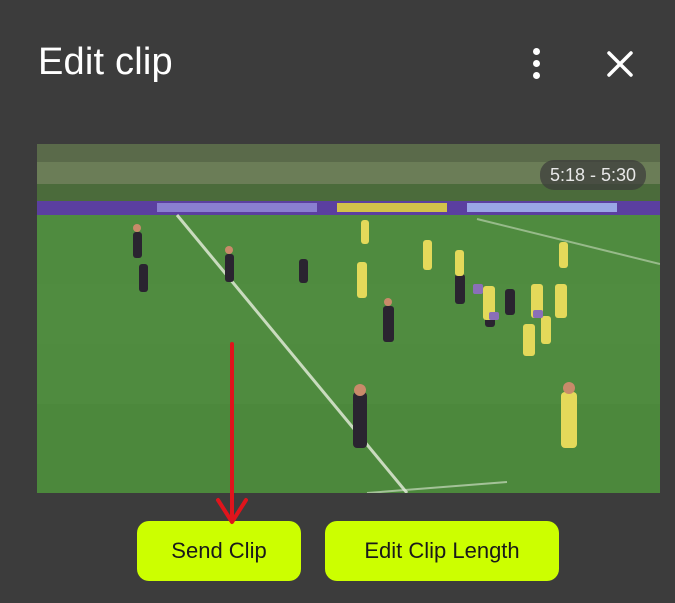  I want to click on send-clip-button: Send Clip, so click(219, 551).